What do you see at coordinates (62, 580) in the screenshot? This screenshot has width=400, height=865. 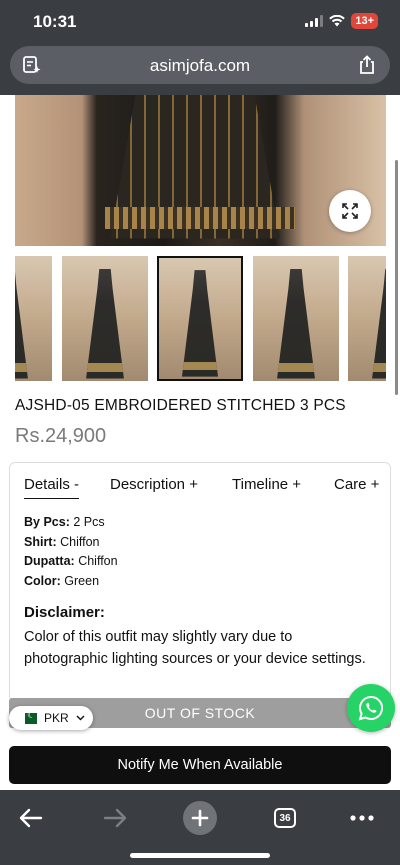 I see `spec-color: Color: Green` at bounding box center [62, 580].